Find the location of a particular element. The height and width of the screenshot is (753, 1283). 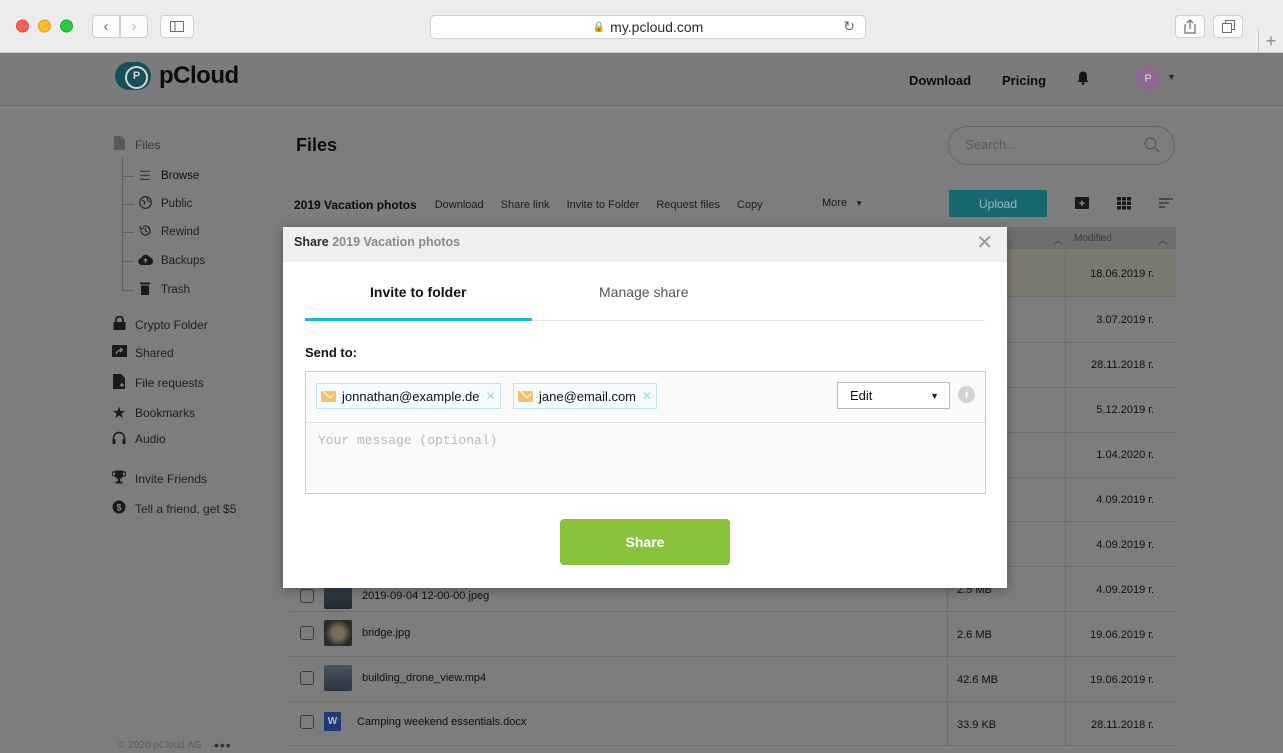

browser-share-button is located at coordinates (1190, 26).